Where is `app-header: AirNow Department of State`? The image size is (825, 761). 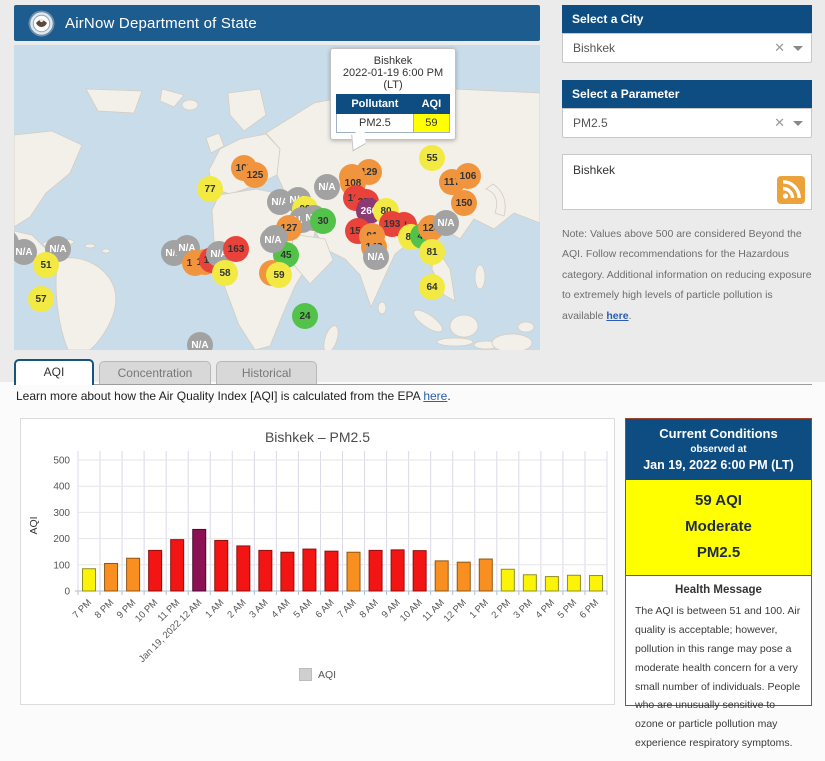
app-header: AirNow Department of State is located at coordinates (277, 23).